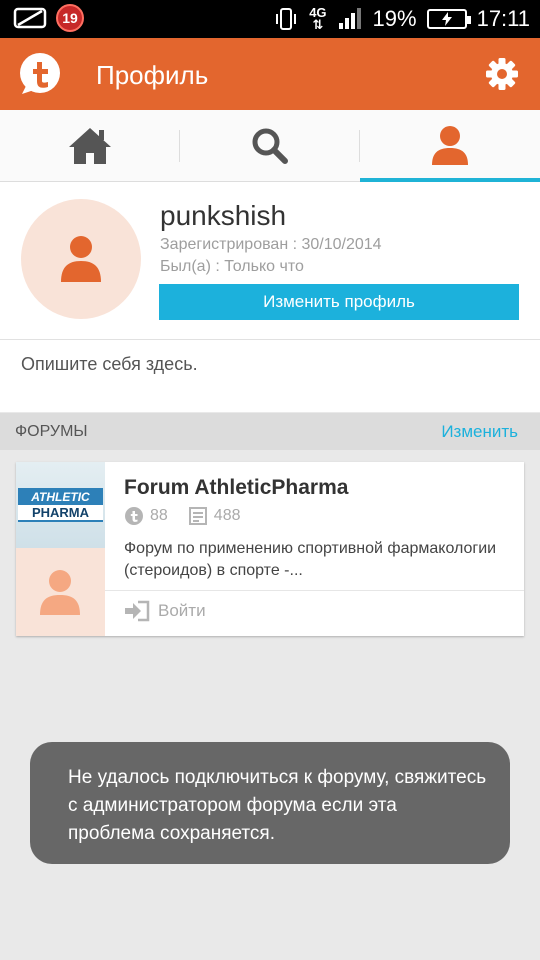 The image size is (540, 960). What do you see at coordinates (318, 18) in the screenshot?
I see `network-indicator: 4G ⇅` at bounding box center [318, 18].